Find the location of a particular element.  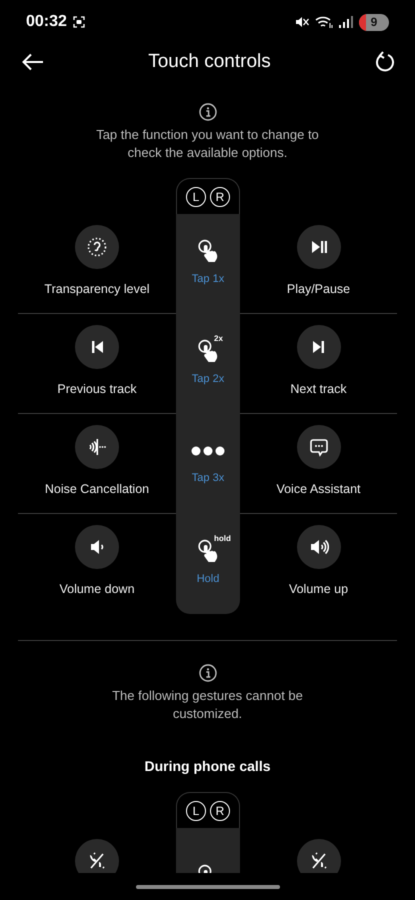

screenshot-icon is located at coordinates (78, 22).